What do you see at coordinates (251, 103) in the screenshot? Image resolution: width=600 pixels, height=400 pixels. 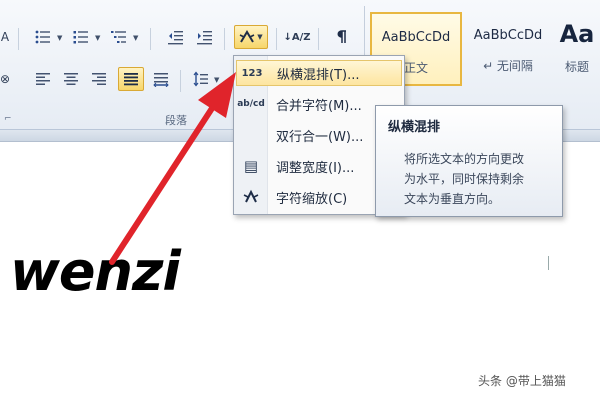 I see `combine-characters-icon: ab/cd` at bounding box center [251, 103].